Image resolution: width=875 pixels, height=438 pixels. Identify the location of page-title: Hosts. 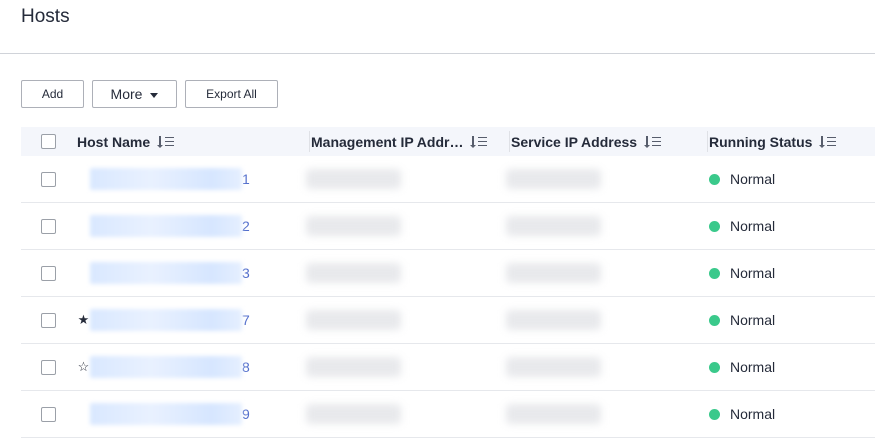
(45, 16).